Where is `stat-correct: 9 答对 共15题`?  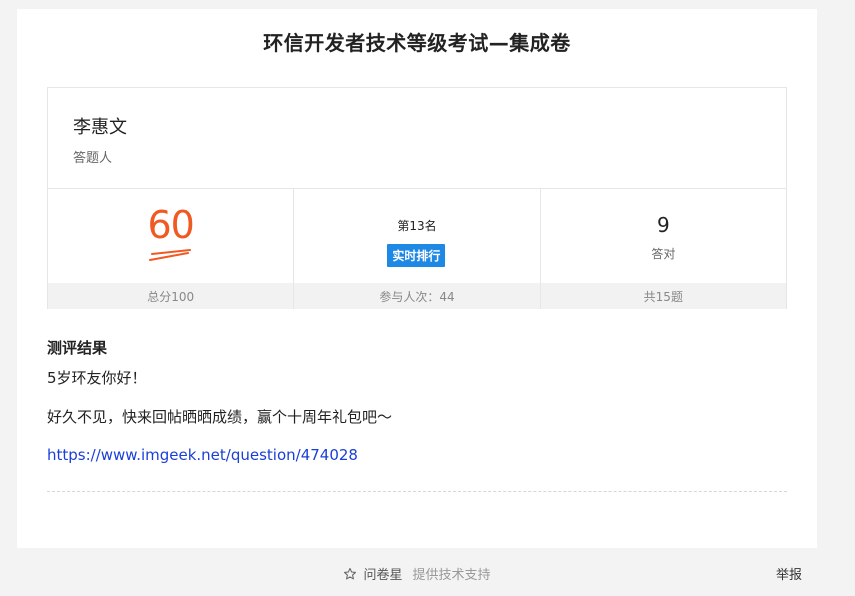 stat-correct: 9 答对 共15题 is located at coordinates (663, 249).